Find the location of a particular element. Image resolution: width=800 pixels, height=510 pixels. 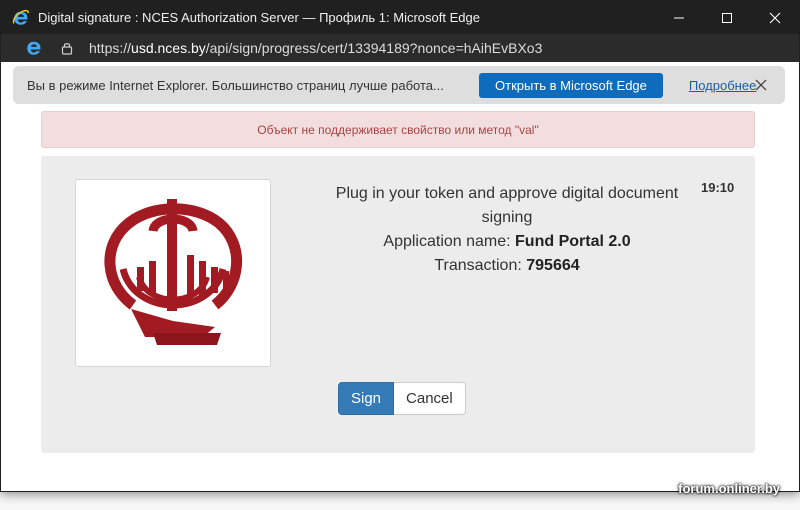

infobar-close-button is located at coordinates (761, 85).